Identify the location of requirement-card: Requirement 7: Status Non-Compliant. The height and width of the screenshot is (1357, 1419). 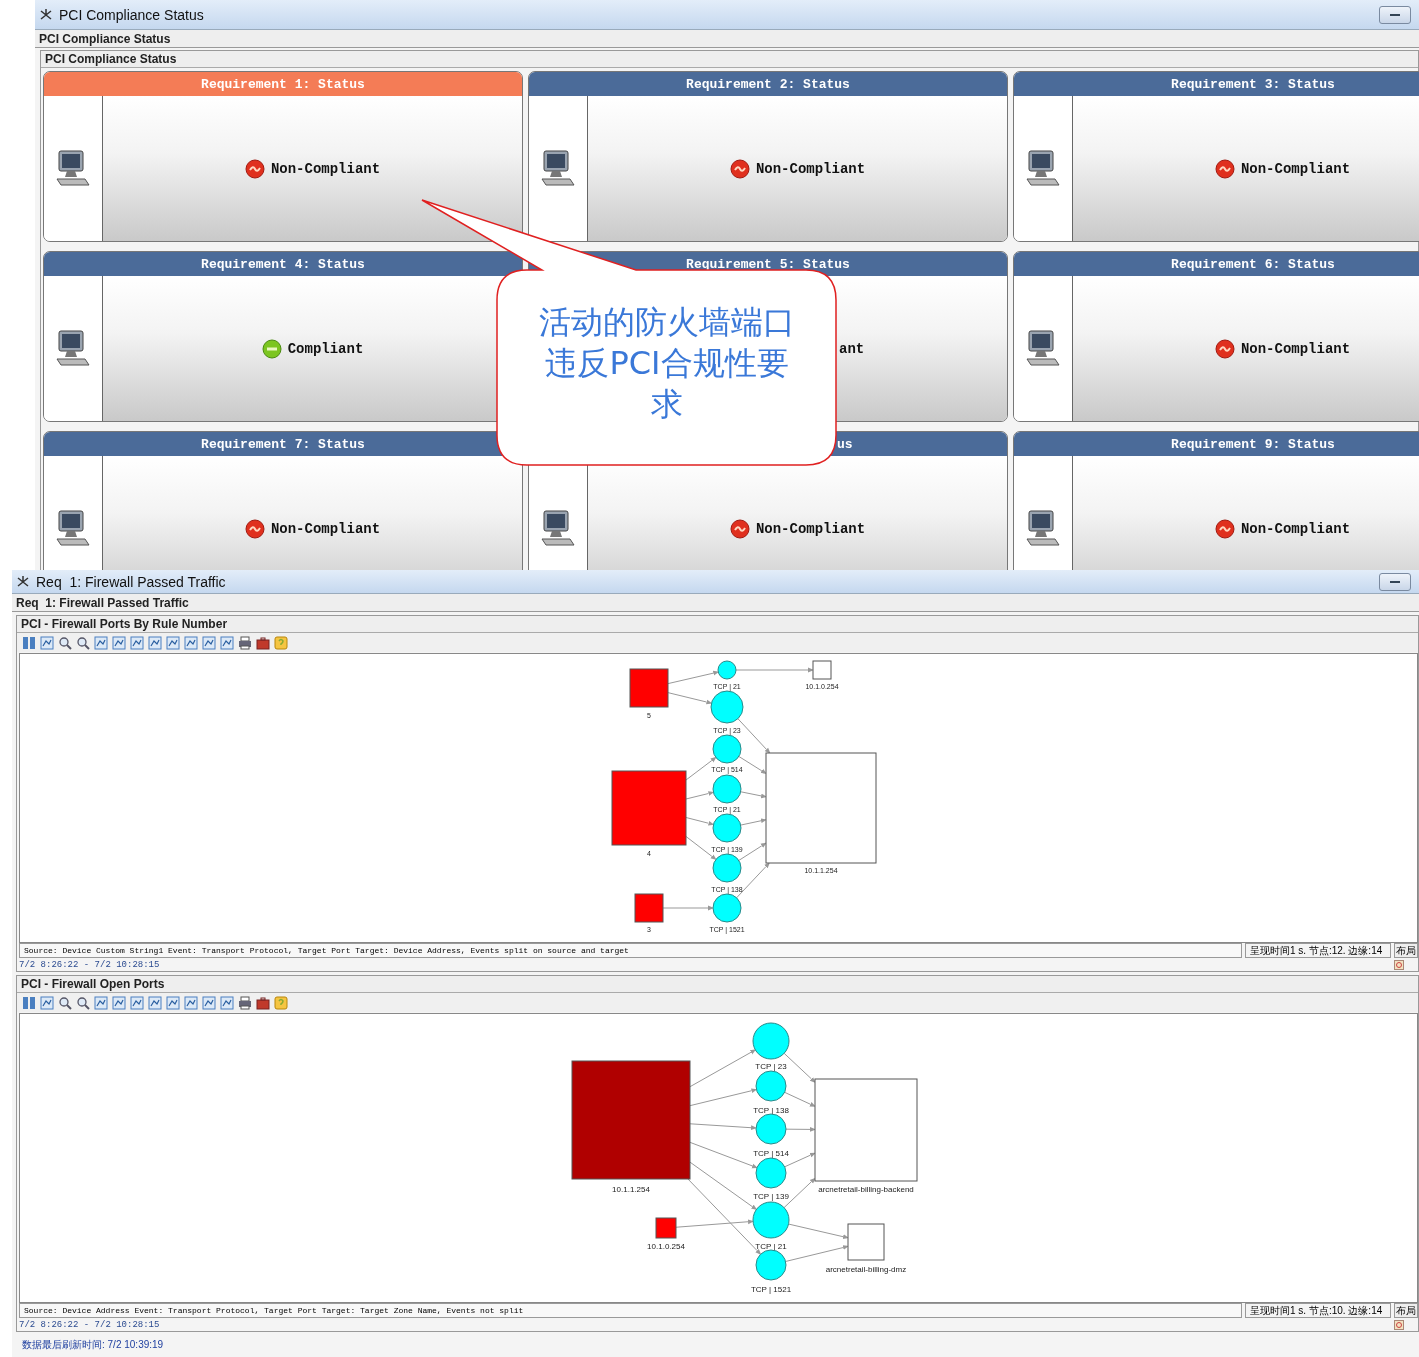
(283, 500).